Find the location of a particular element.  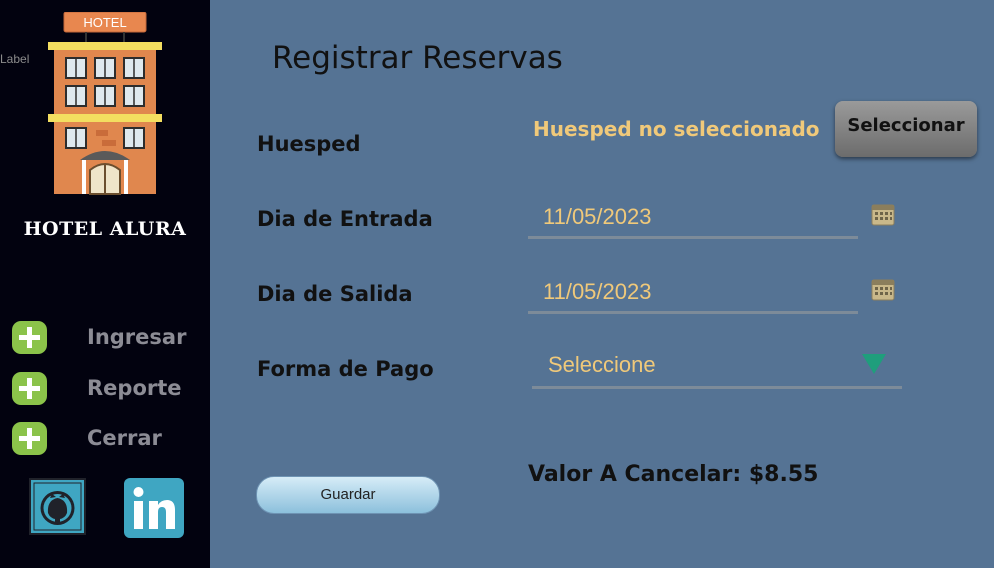

checkin-label: Dia de Entrada is located at coordinates (345, 219).